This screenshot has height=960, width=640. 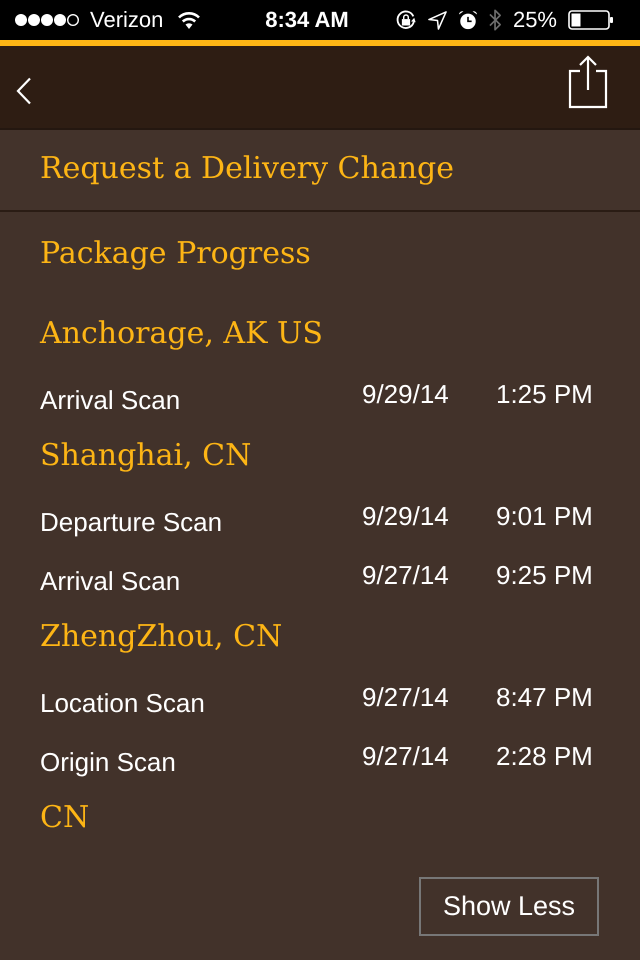 I want to click on alarm-clock-icon, so click(x=468, y=20).